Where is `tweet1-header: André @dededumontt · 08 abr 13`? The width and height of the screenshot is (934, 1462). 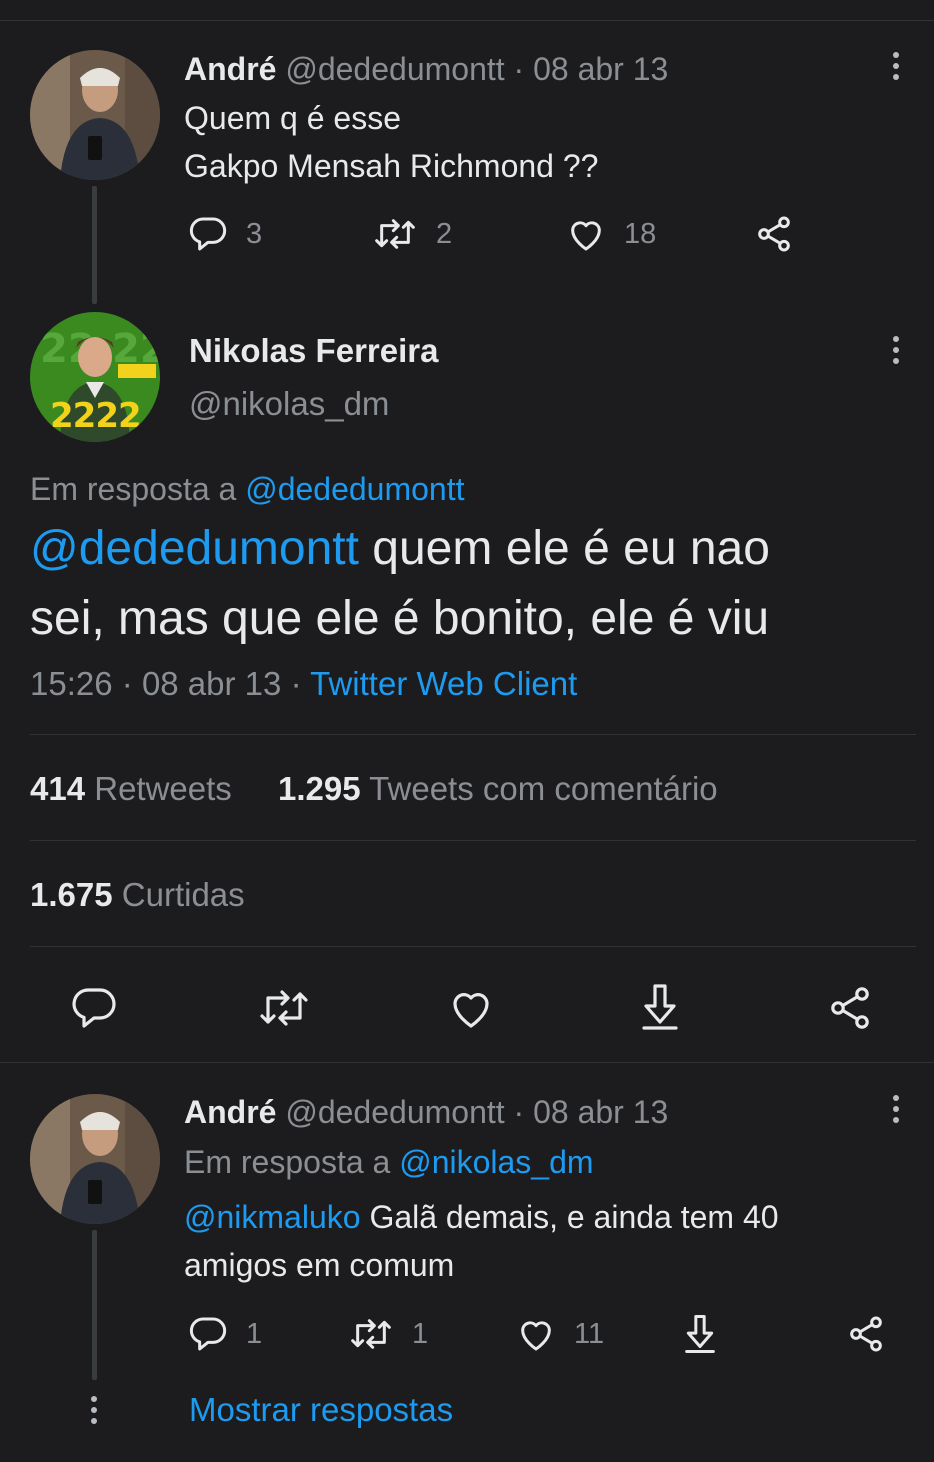
tweet1-header: André @dededumontt · 08 abr 13 is located at coordinates (426, 69).